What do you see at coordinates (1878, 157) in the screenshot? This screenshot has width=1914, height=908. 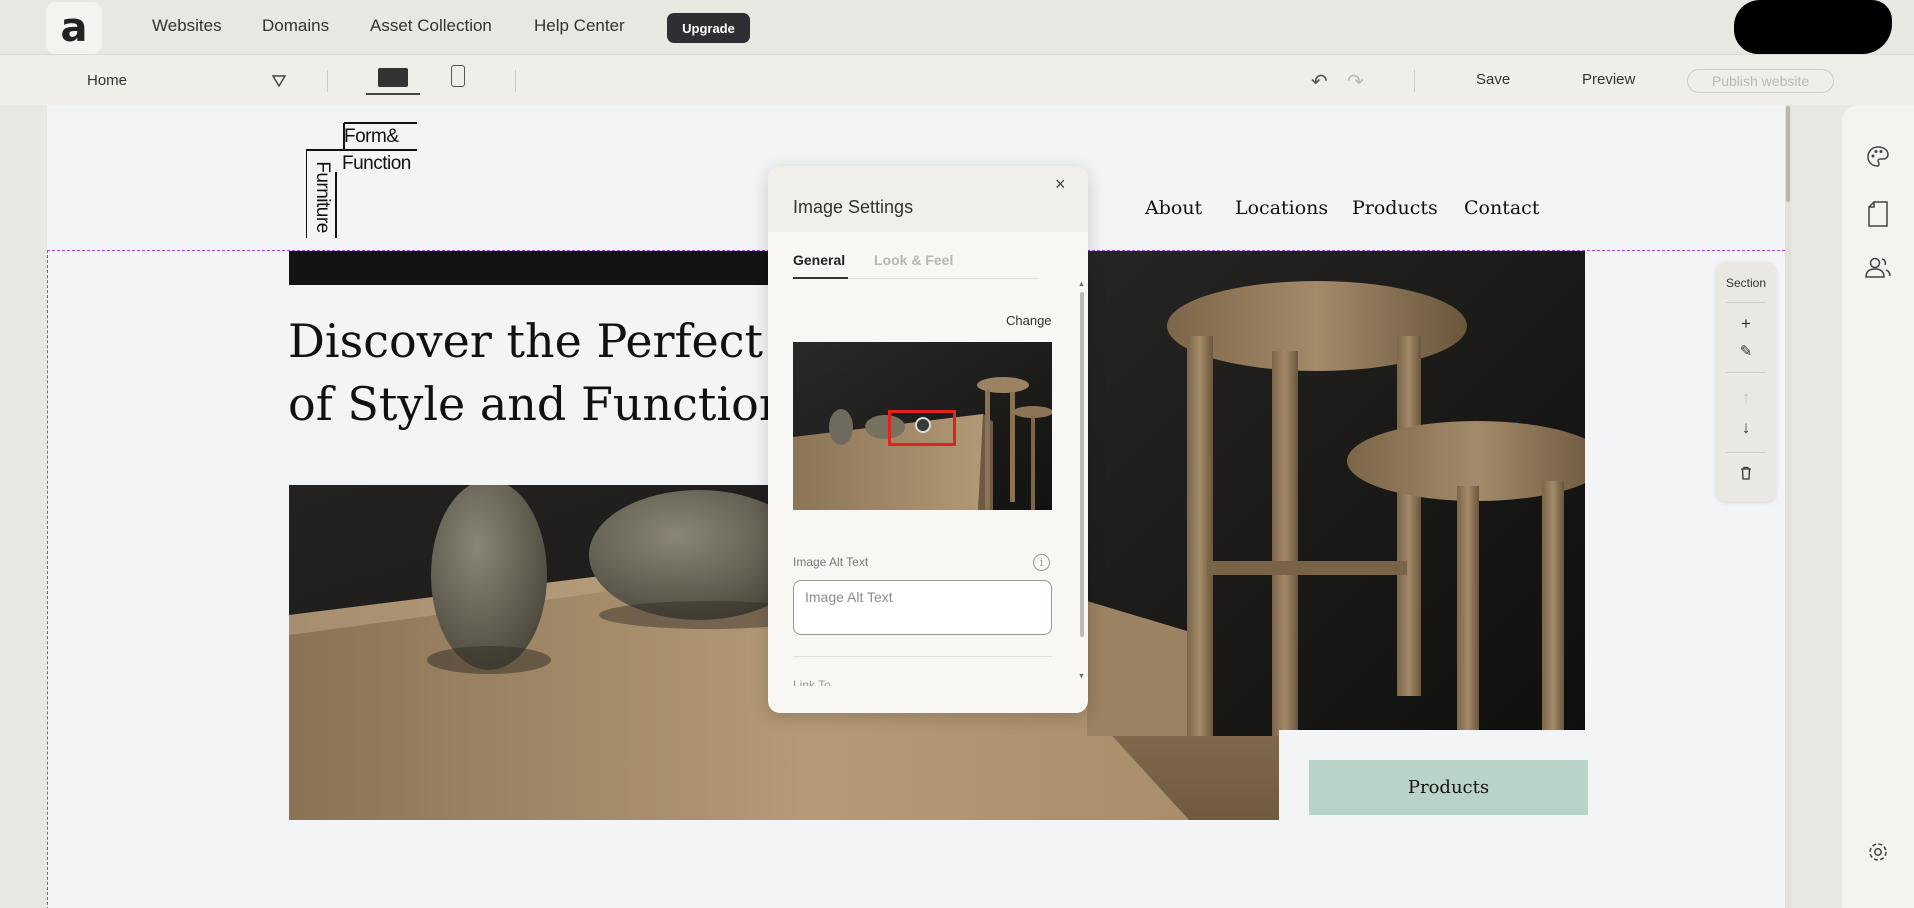 I see `palette-icon` at bounding box center [1878, 157].